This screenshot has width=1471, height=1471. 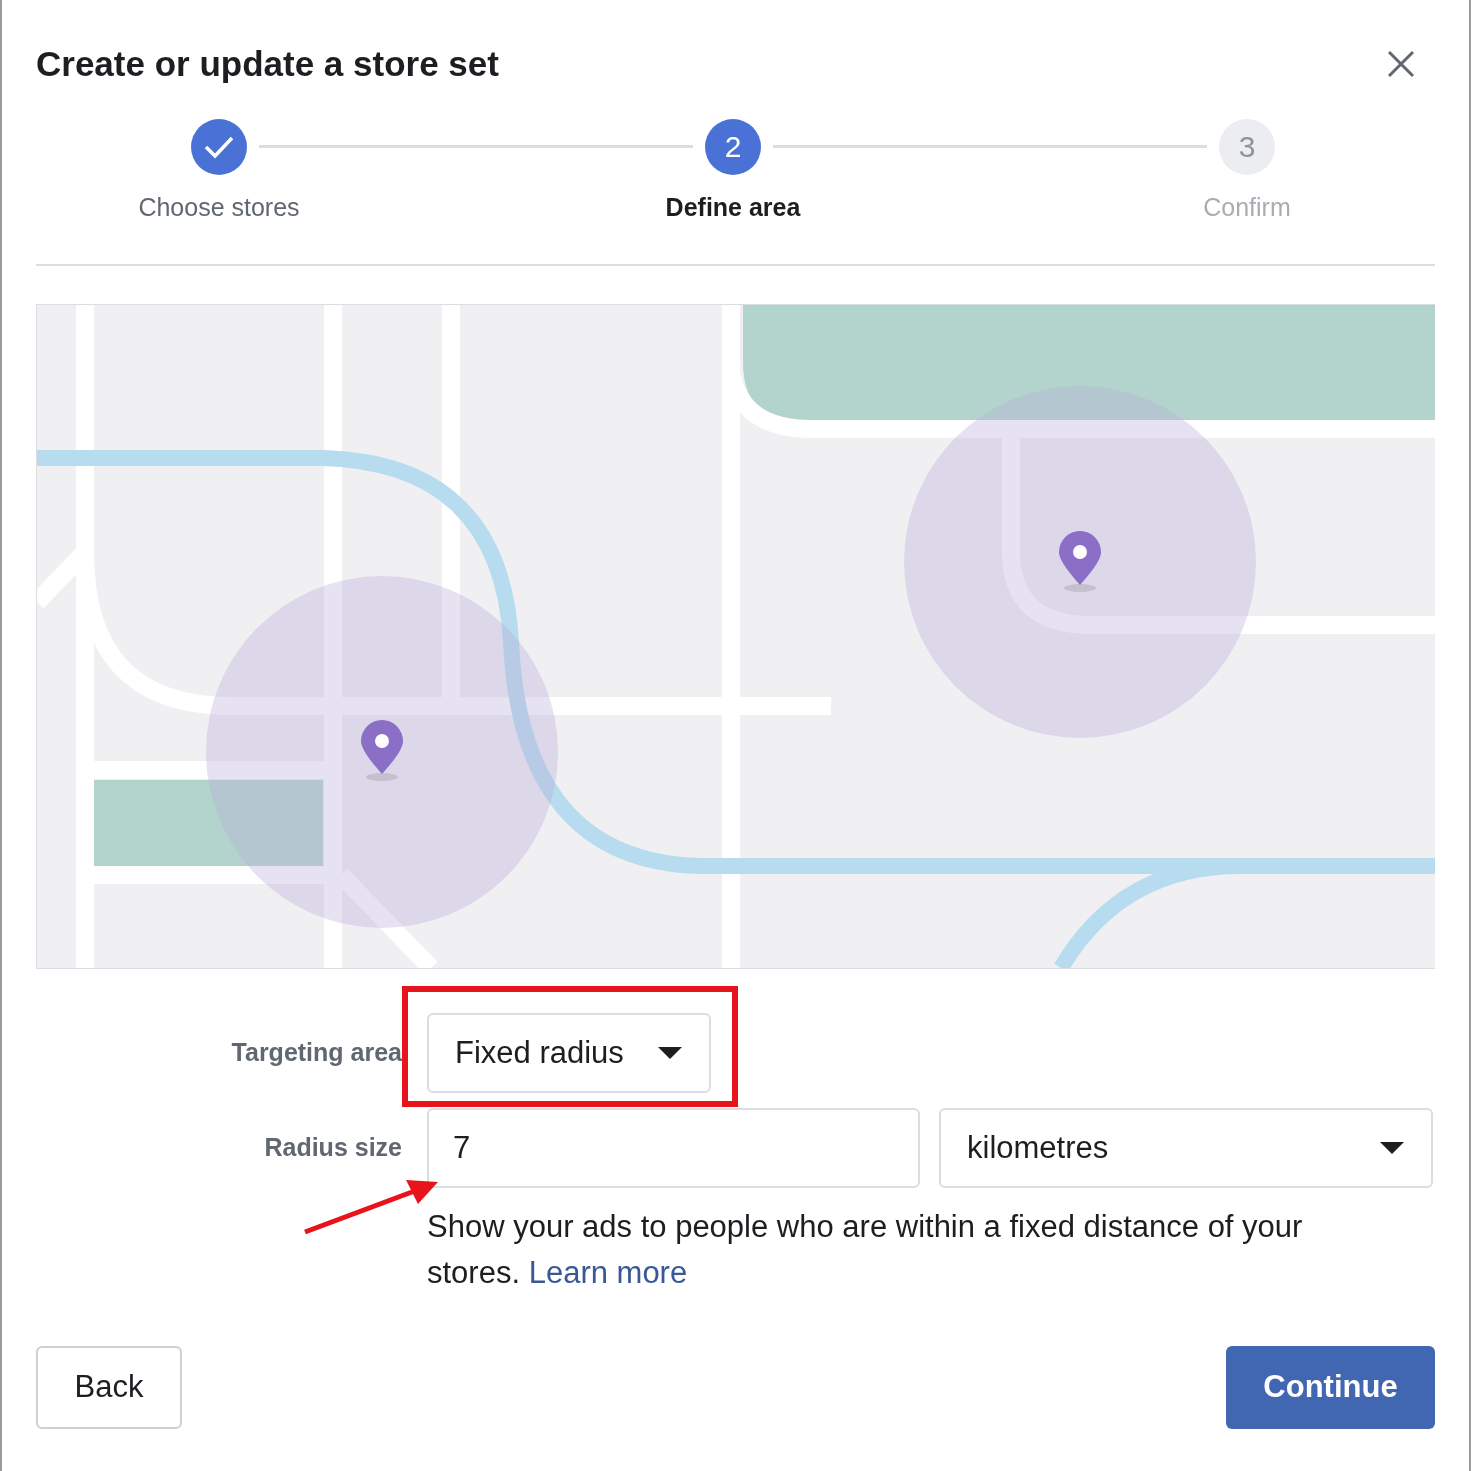 I want to click on continue-button: Continue, so click(x=1330, y=1387).